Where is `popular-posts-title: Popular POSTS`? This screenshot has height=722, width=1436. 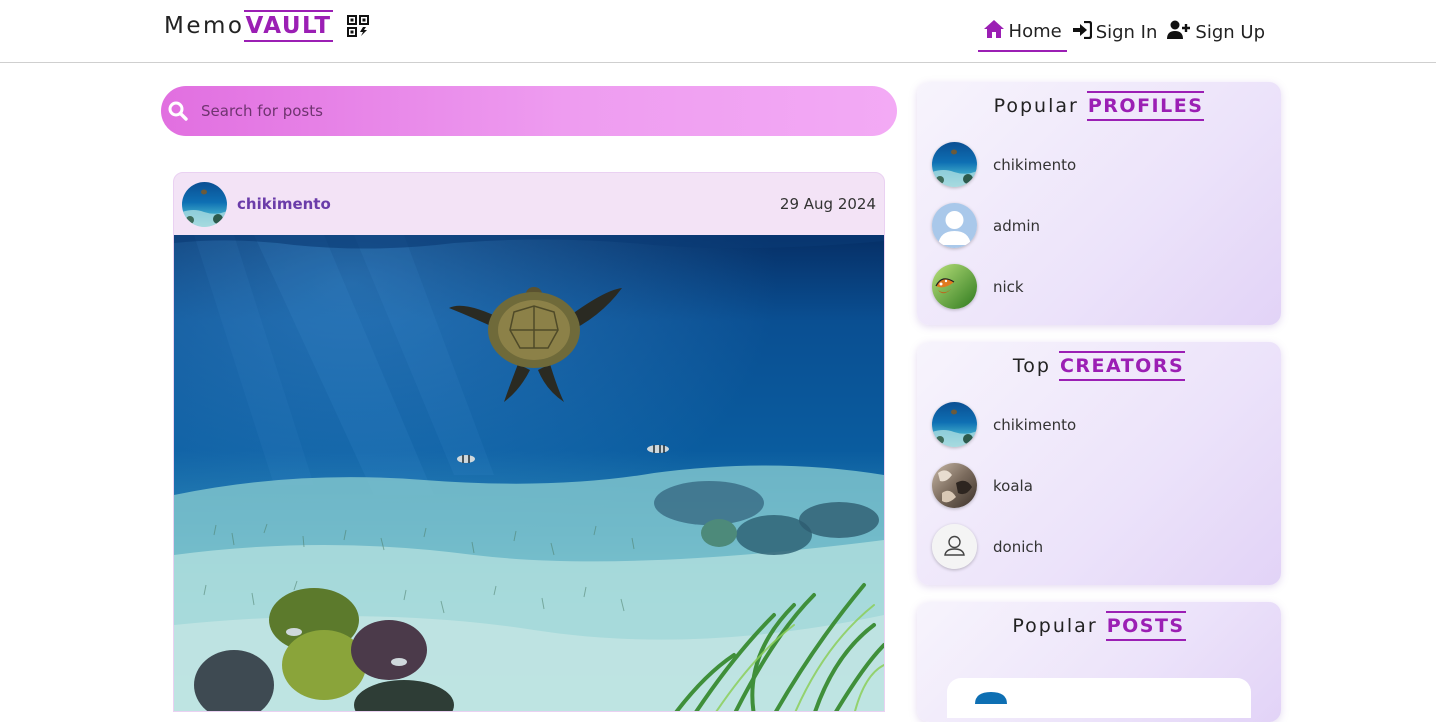
popular-posts-title: Popular POSTS is located at coordinates (1099, 626).